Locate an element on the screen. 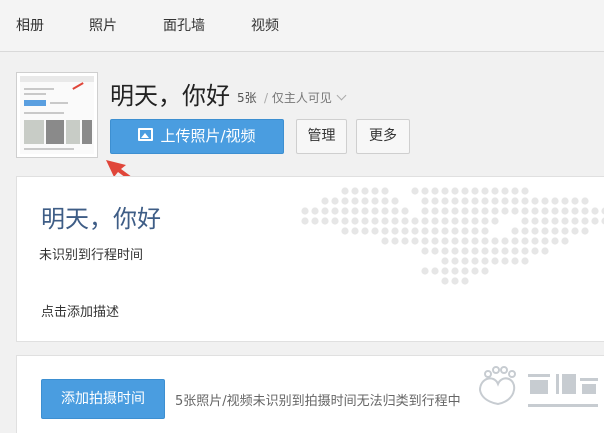 This screenshot has width=604, height=433. tab-albums: 相册 is located at coordinates (30, 25).